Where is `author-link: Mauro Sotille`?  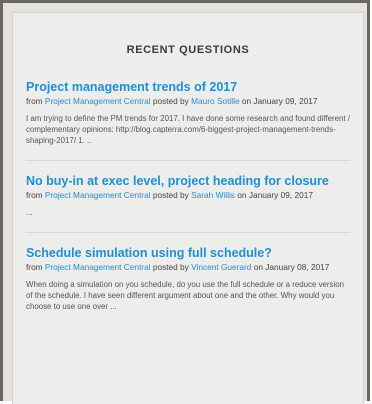
author-link: Mauro Sotille is located at coordinates (215, 101).